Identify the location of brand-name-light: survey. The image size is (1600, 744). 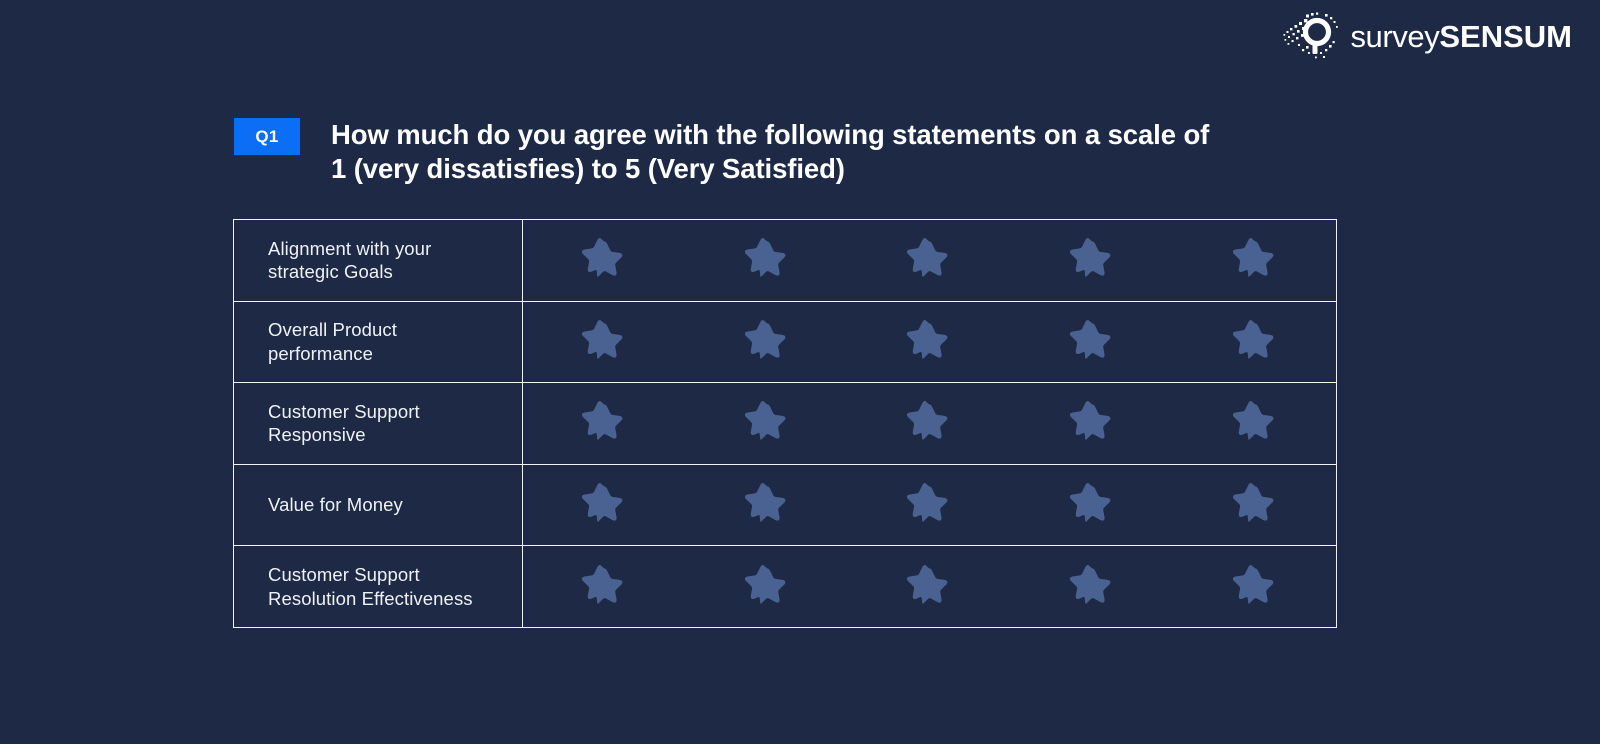
(1395, 36).